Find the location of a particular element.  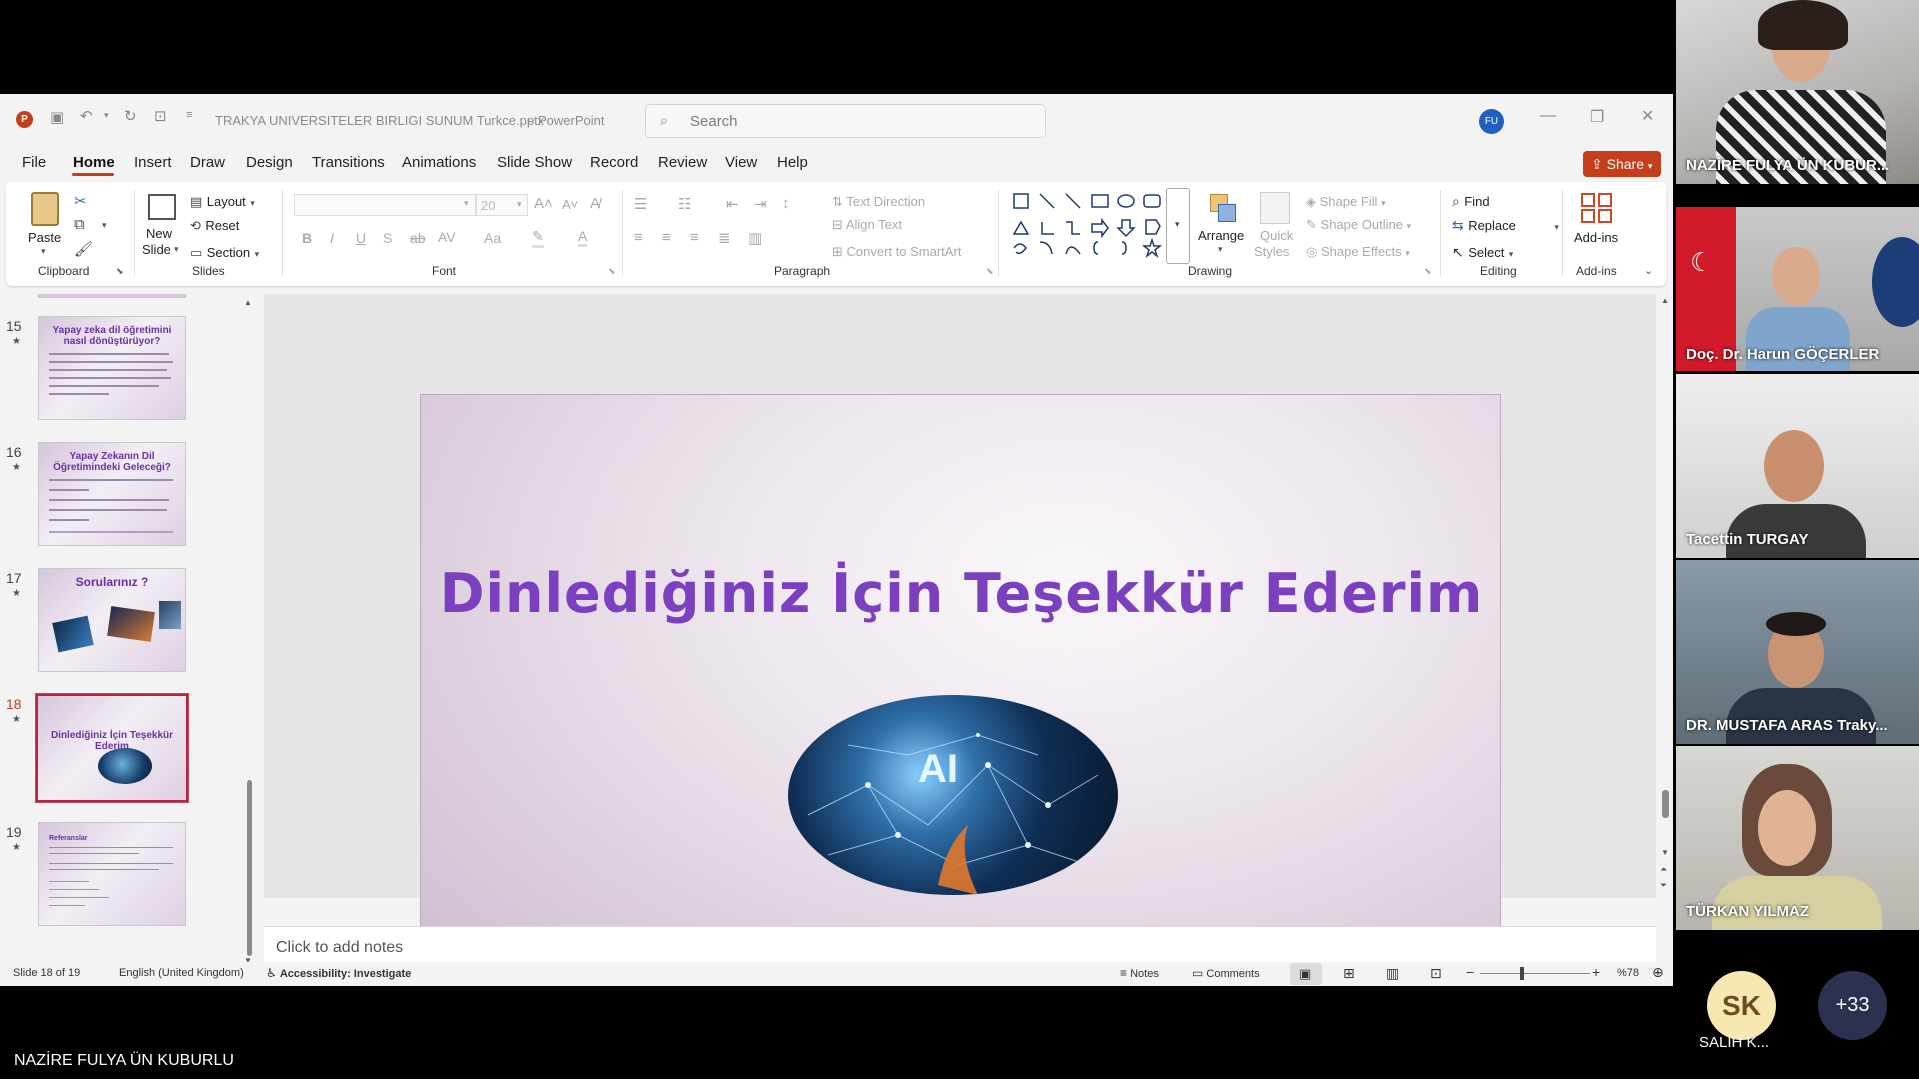

customize-toolbar-icon: ≡ is located at coordinates (189, 115).